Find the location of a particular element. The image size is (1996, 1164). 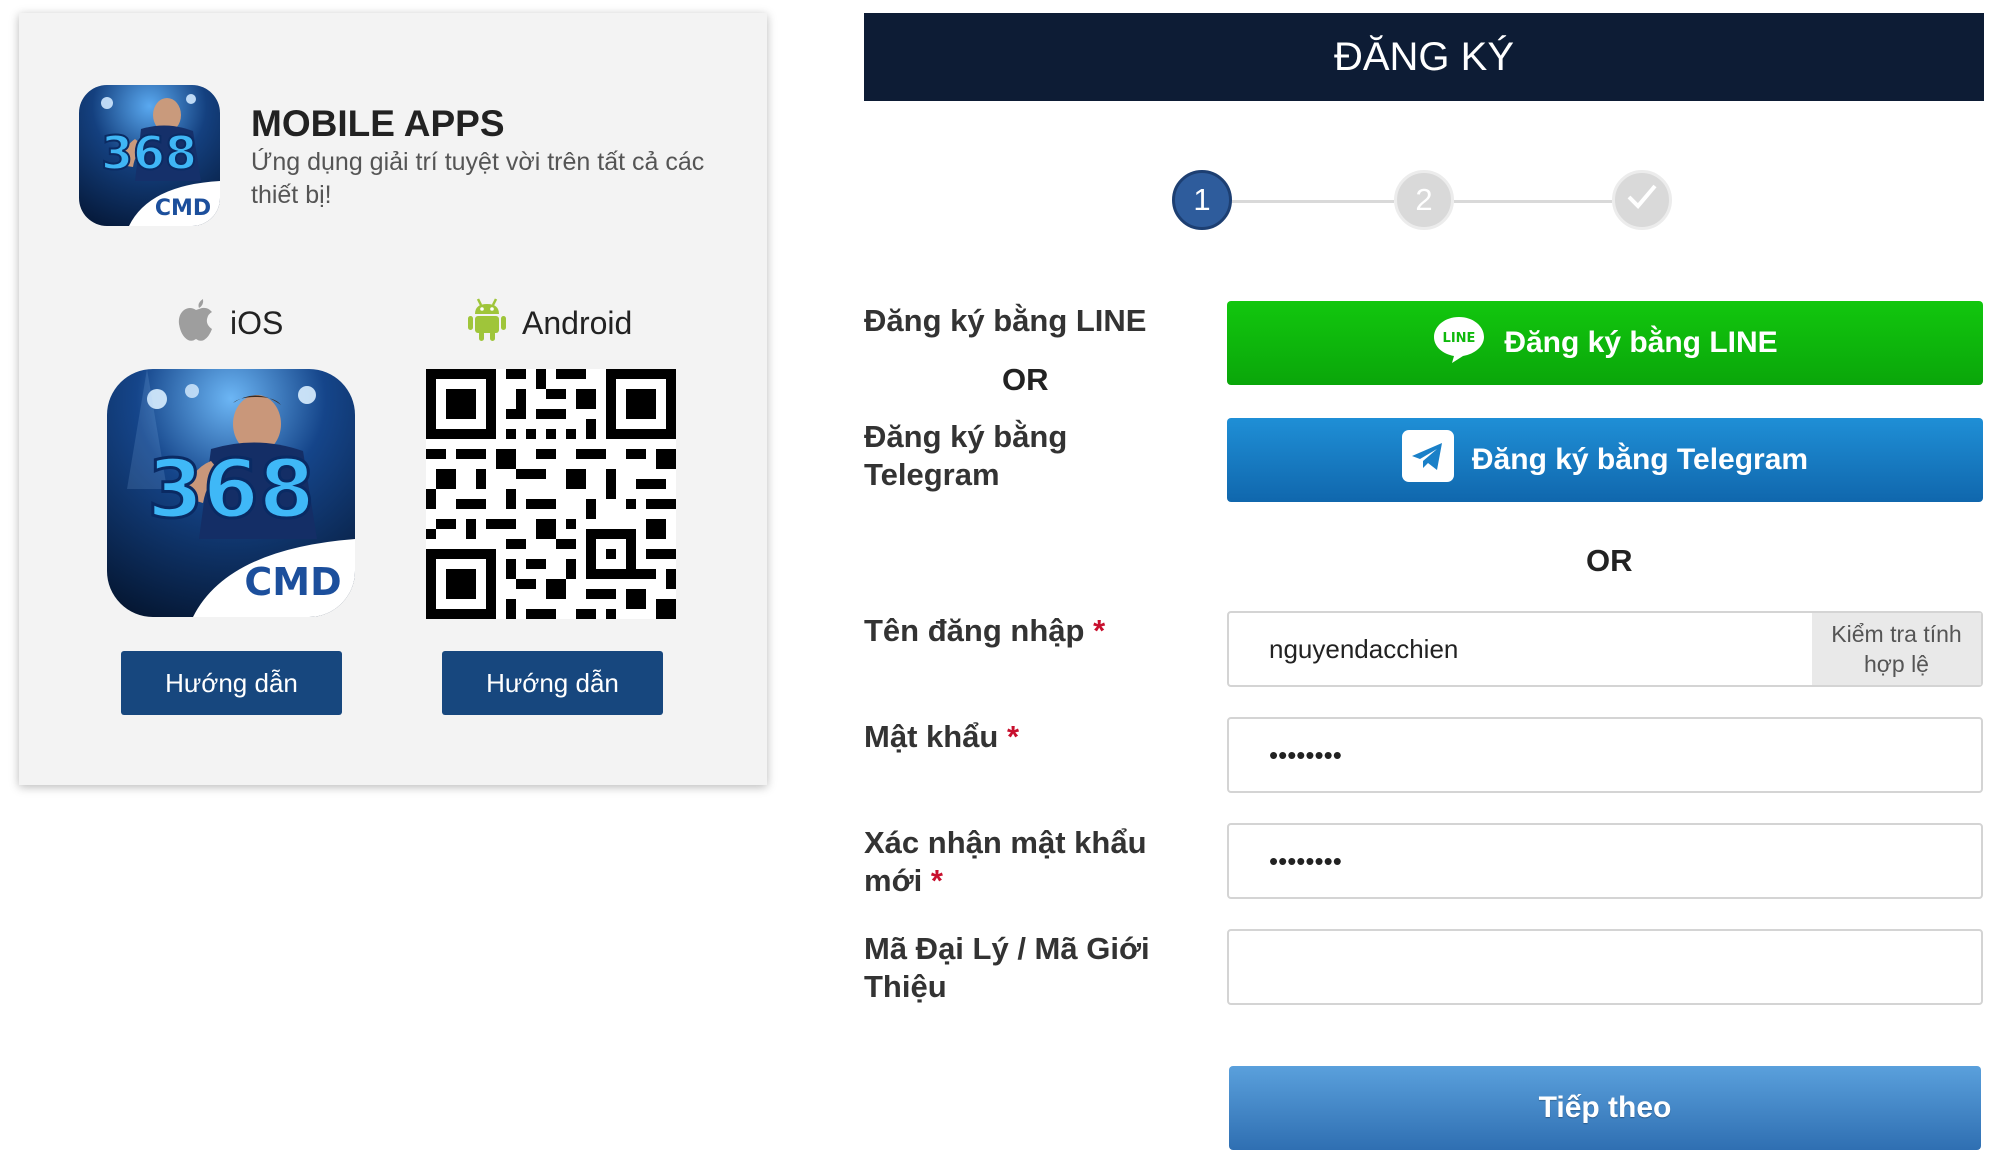

agent-code-input is located at coordinates (1605, 967).